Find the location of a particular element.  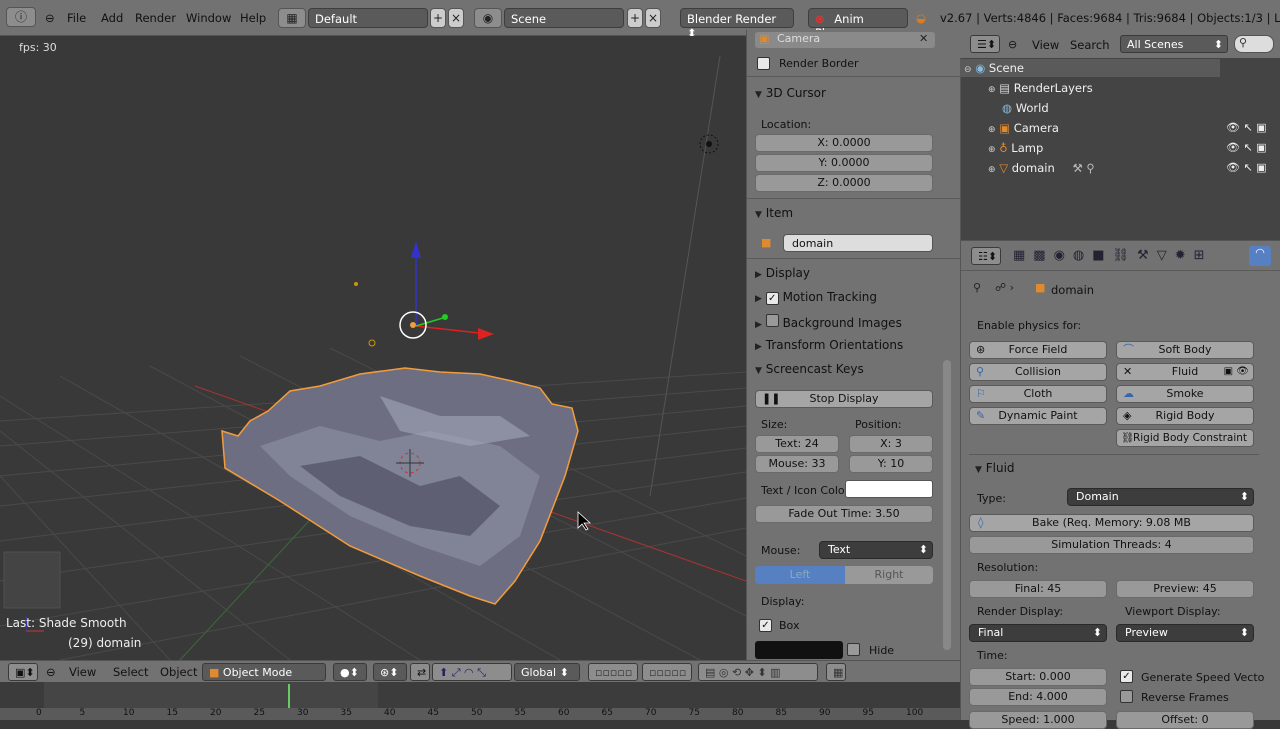

anim-player-button: ⊗ Anim Player is located at coordinates (858, 24).